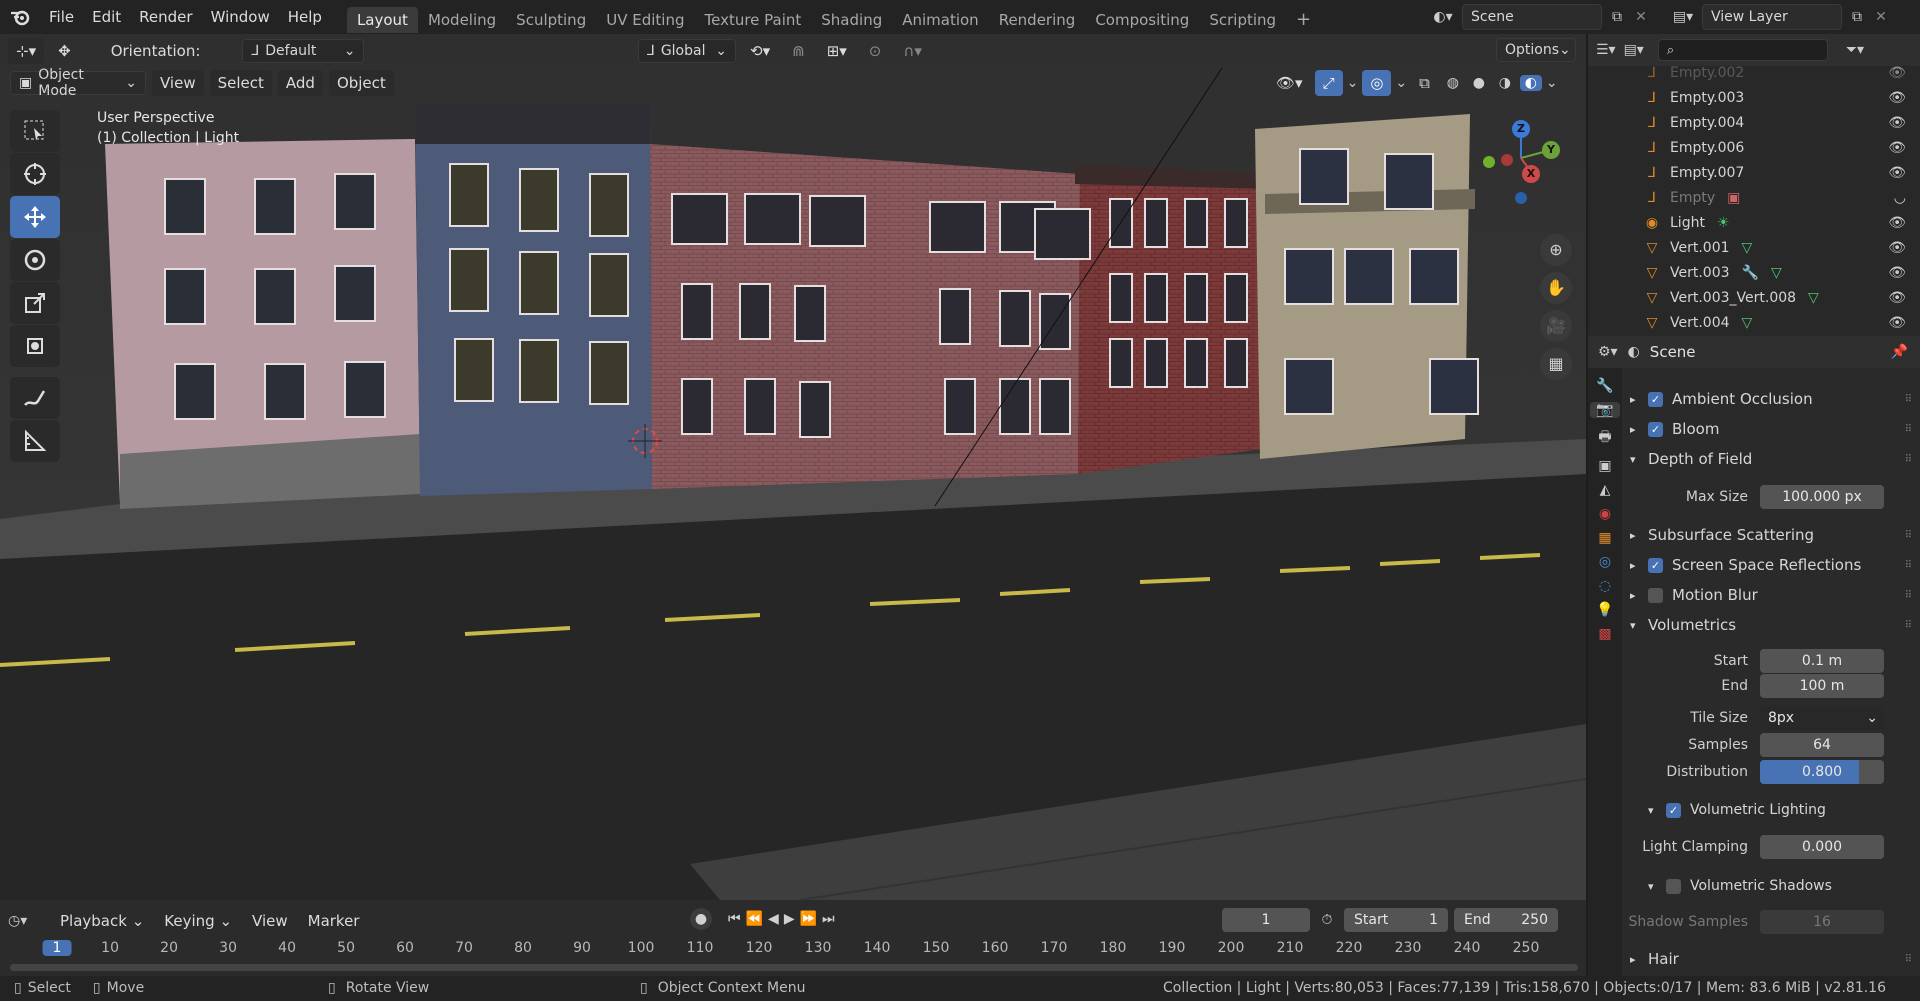 This screenshot has height=1001, width=1920. What do you see at coordinates (798, 51) in the screenshot?
I see `snap-magnet-icon: ⋒` at bounding box center [798, 51].